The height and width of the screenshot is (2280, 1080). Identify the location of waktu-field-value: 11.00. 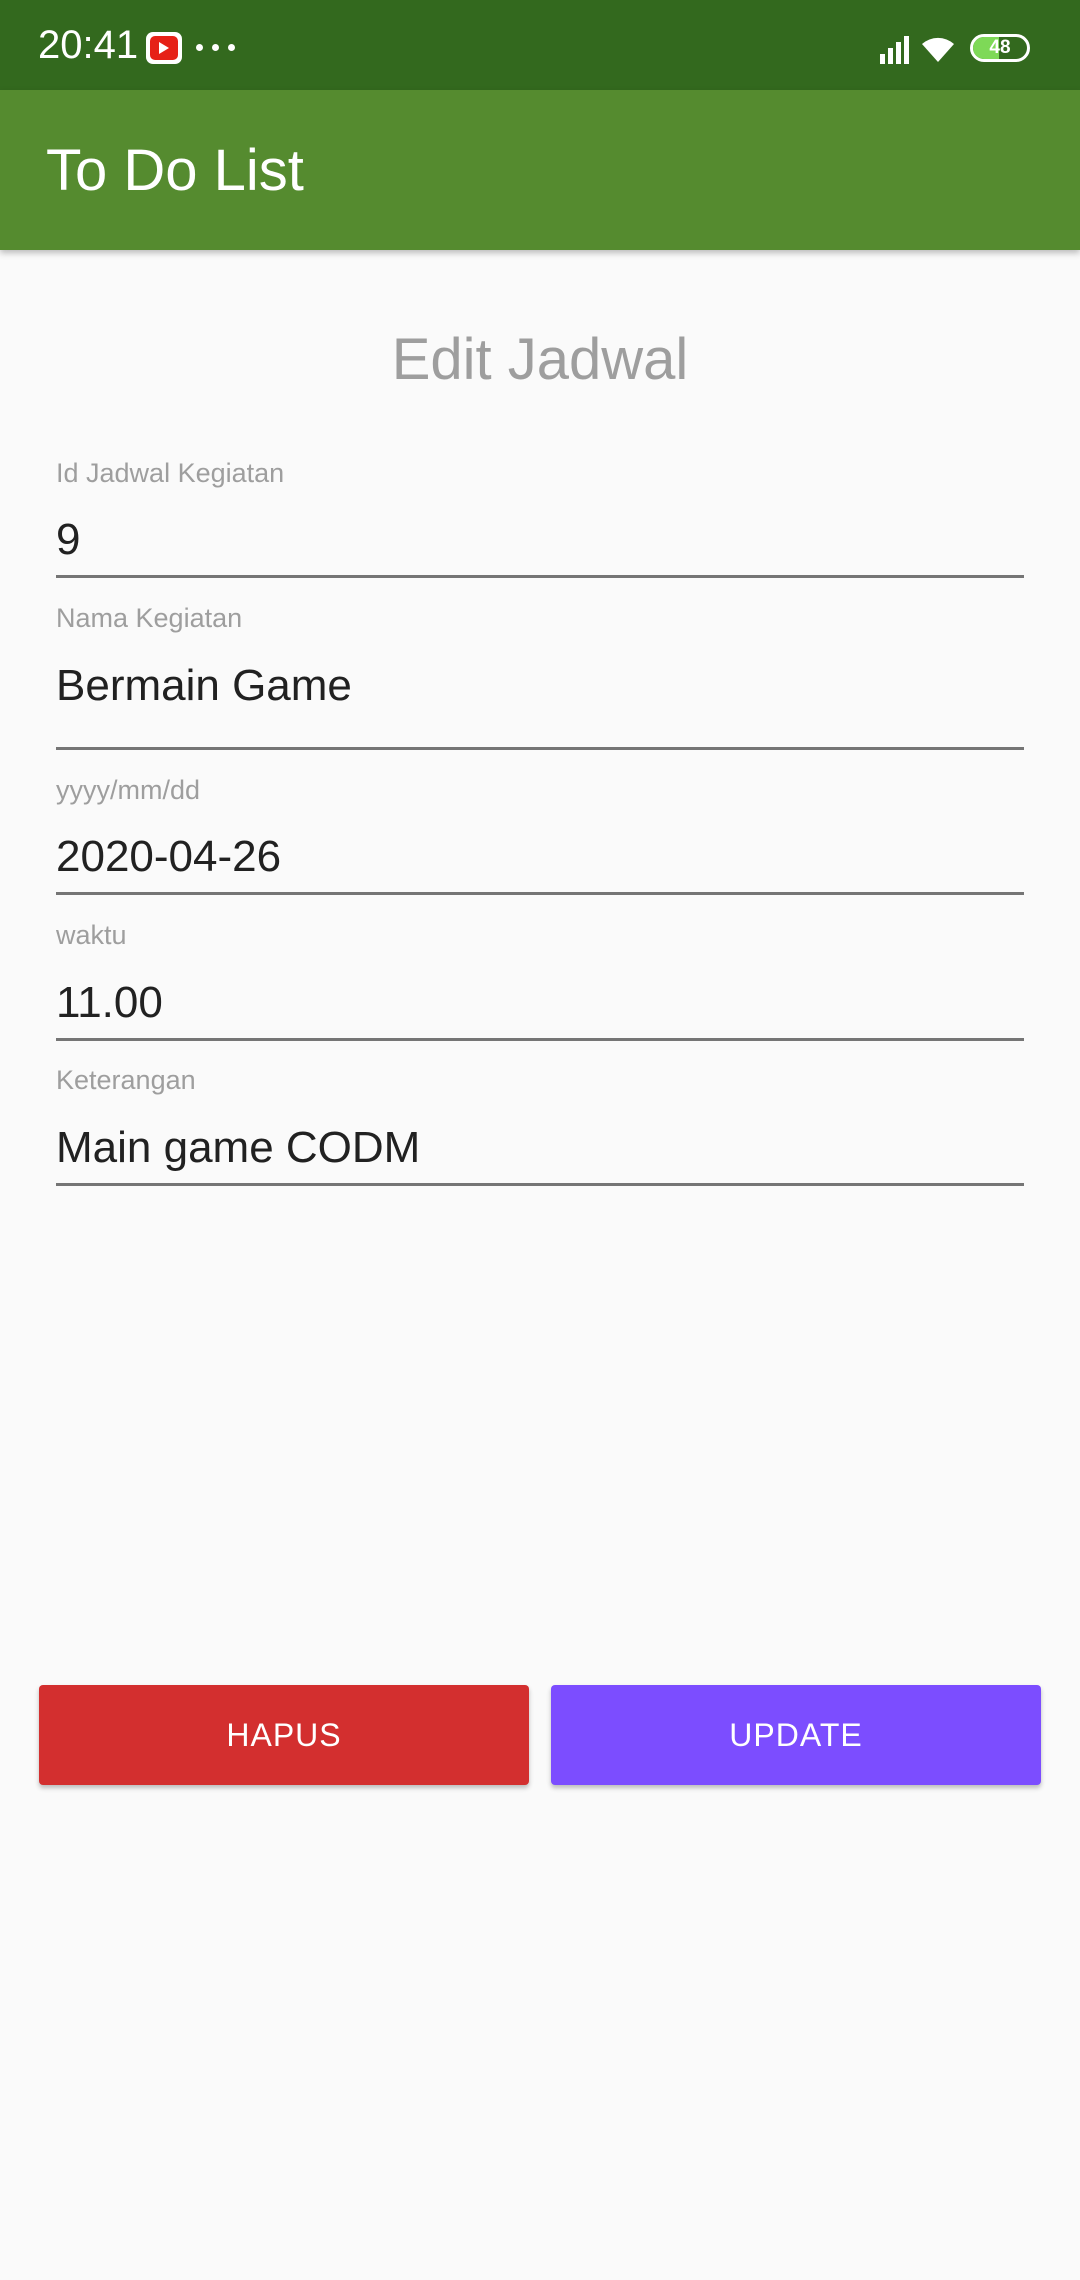
(109, 1003).